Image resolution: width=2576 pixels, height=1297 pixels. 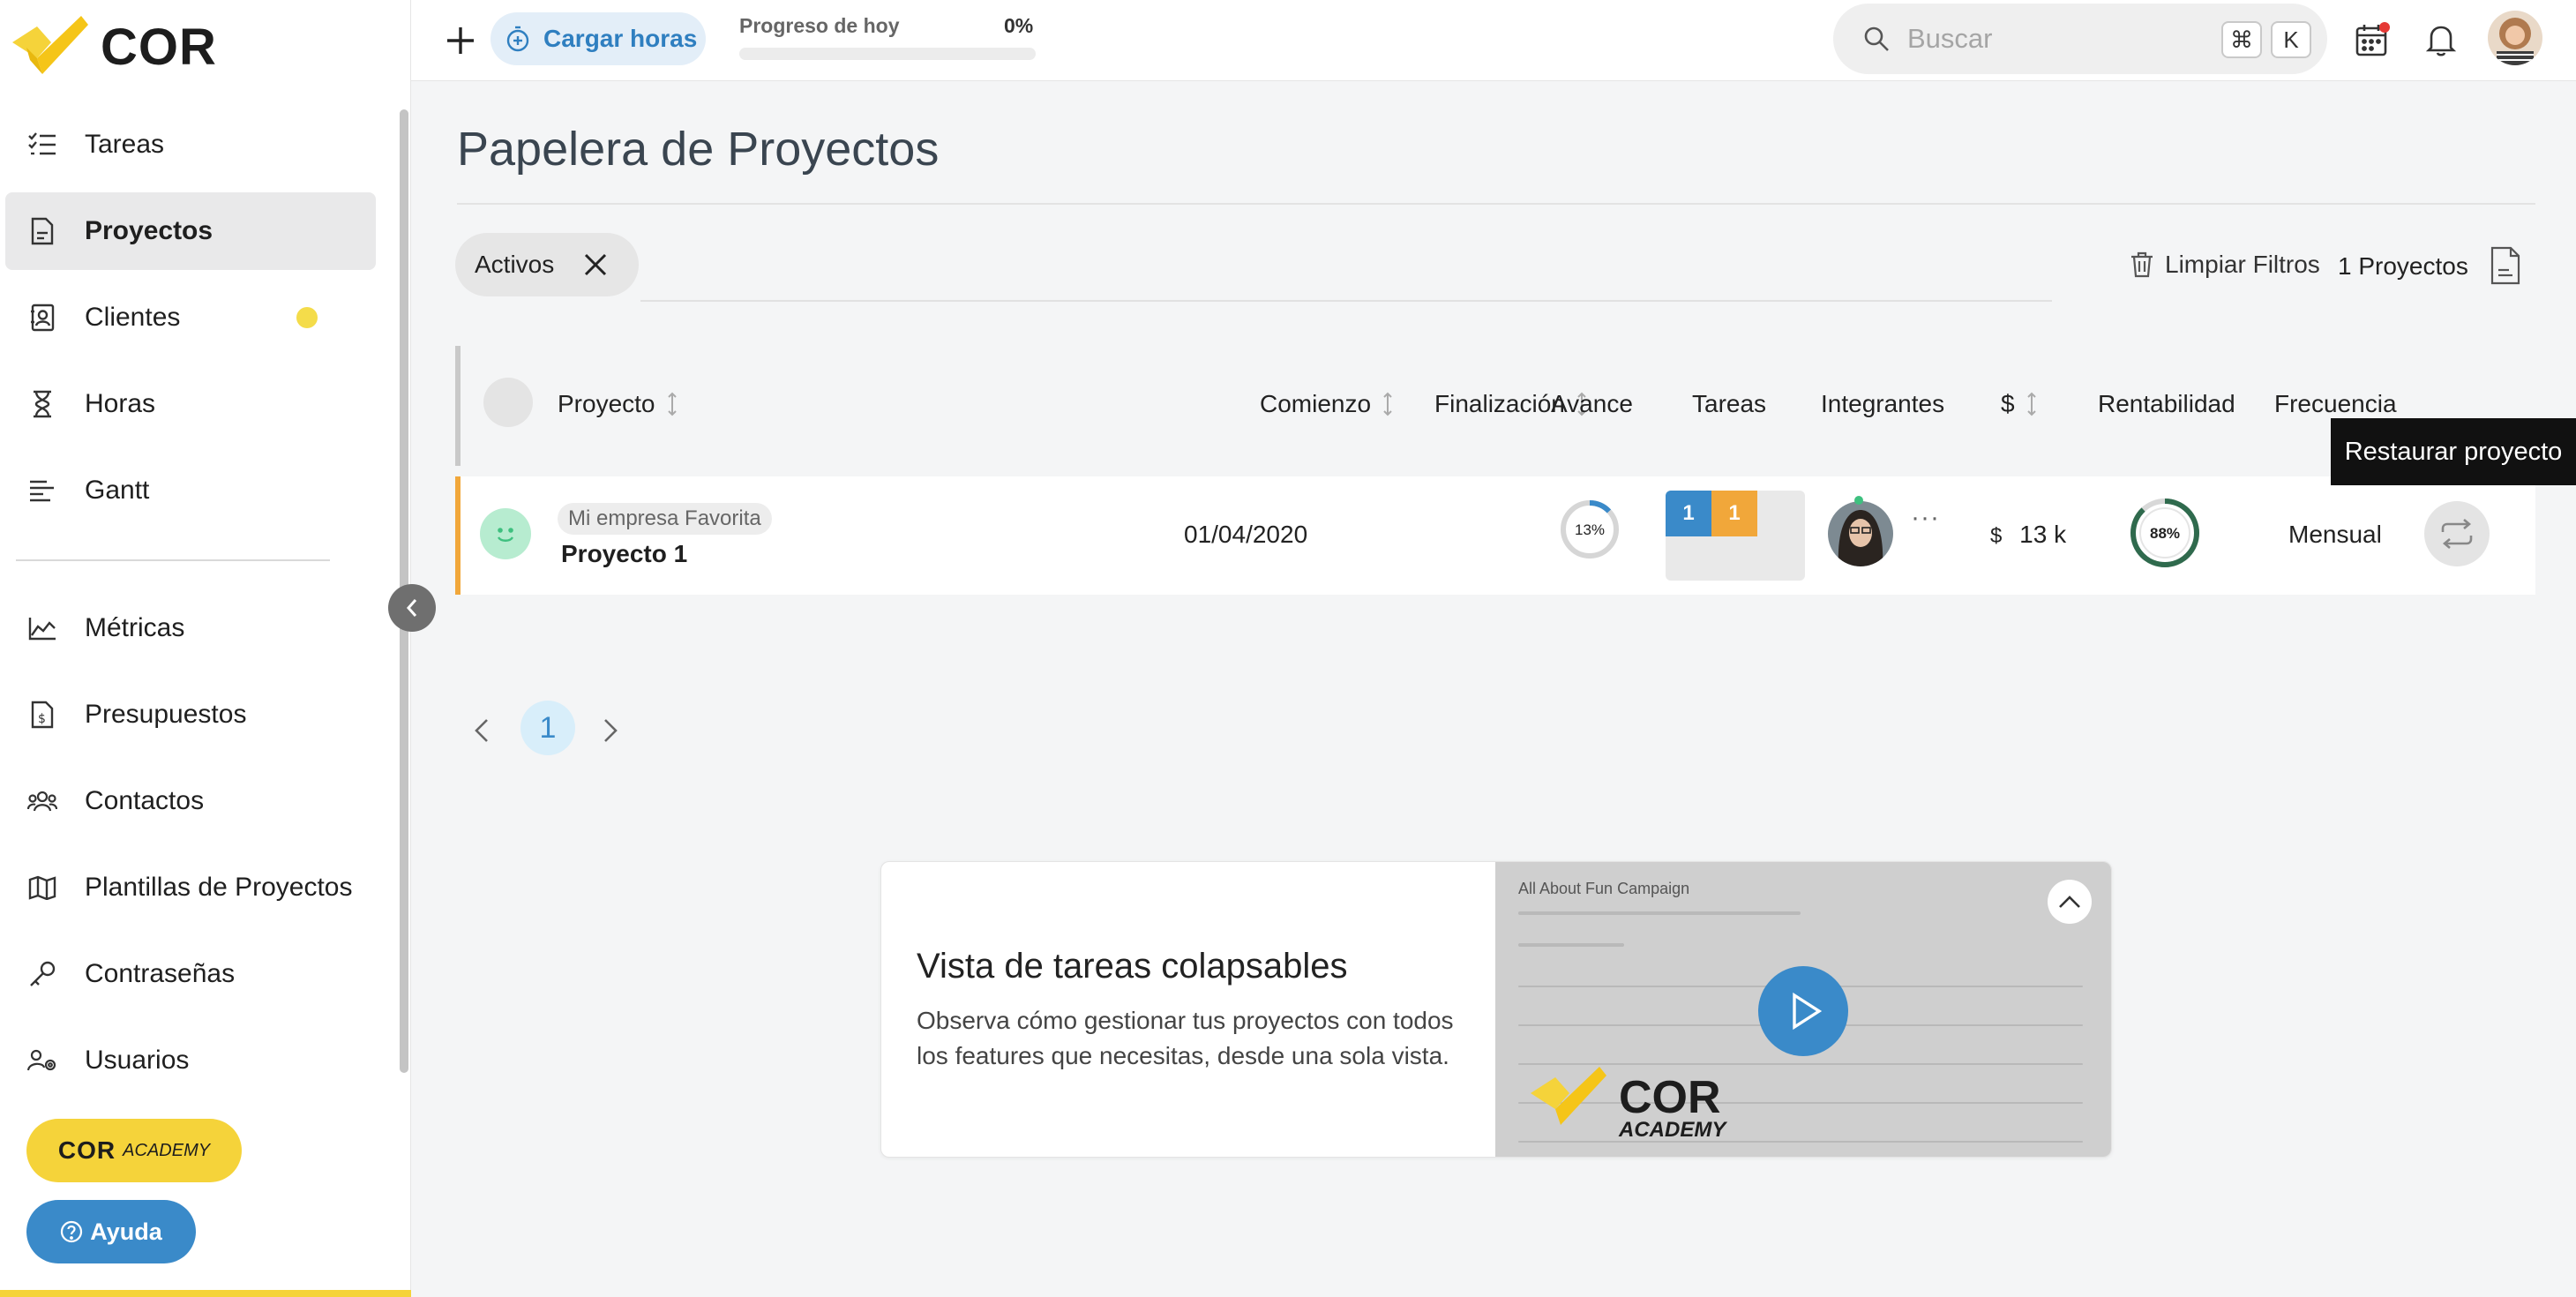 What do you see at coordinates (42, 715) in the screenshot?
I see `budget-doc-icon: $` at bounding box center [42, 715].